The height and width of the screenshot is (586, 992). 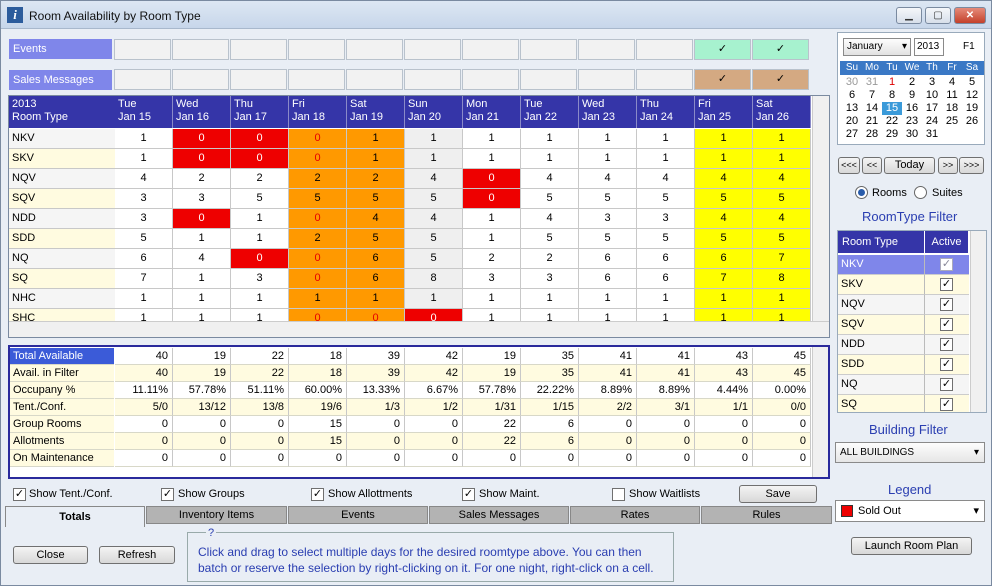 I want to click on rooms-radio, so click(x=861, y=192).